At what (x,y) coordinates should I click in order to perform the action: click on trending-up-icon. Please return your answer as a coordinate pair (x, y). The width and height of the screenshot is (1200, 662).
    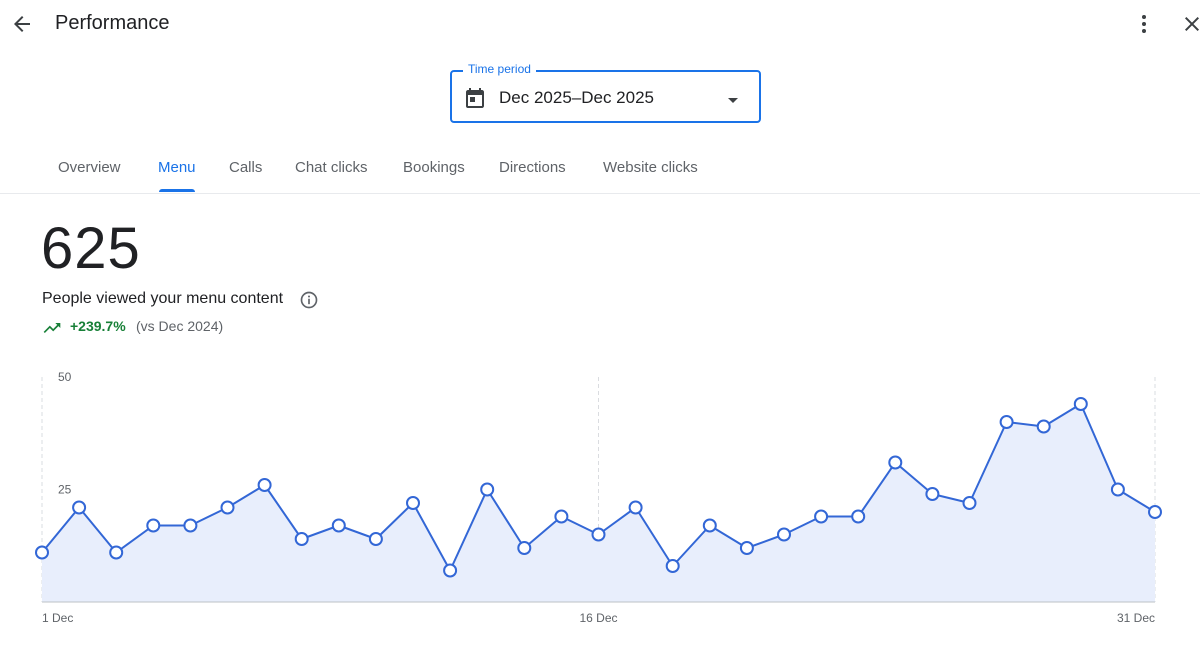
    Looking at the image, I should click on (52, 330).